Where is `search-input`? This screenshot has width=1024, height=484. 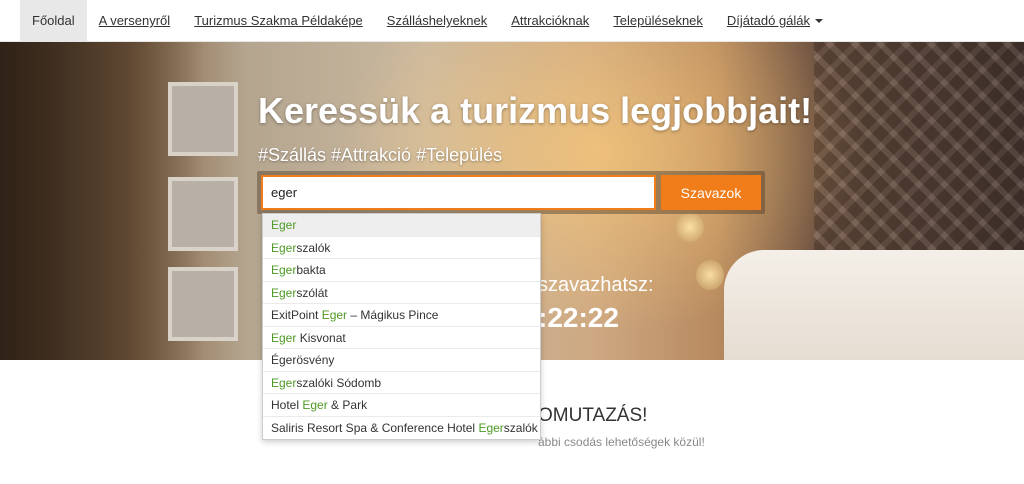 search-input is located at coordinates (458, 192).